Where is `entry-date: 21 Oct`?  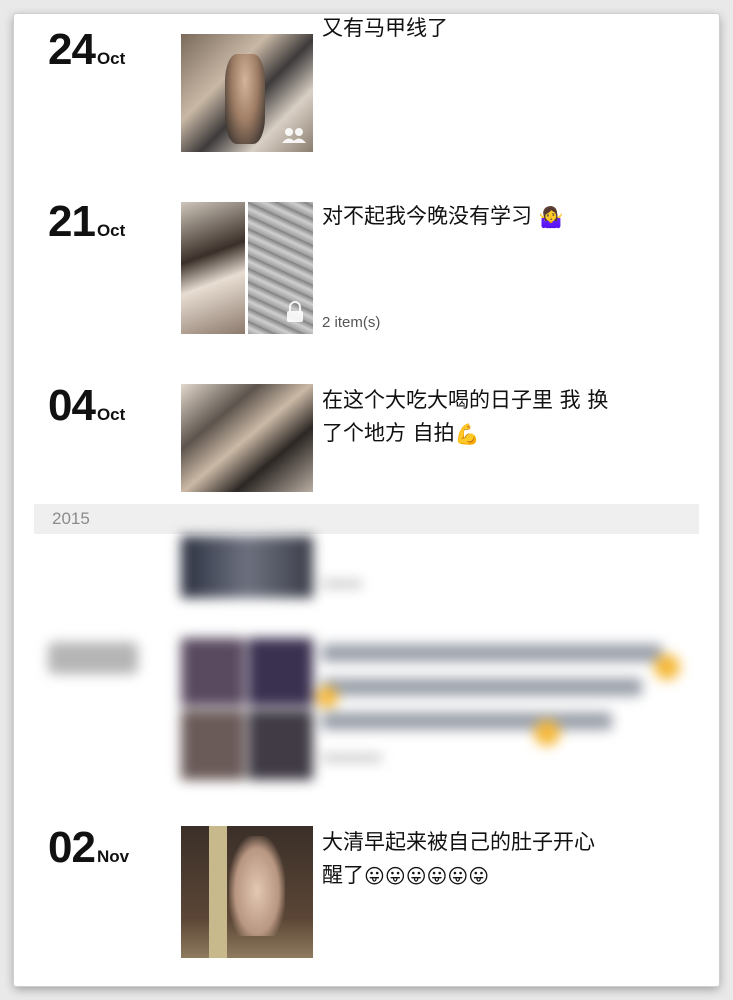 entry-date: 21 Oct is located at coordinates (86, 222).